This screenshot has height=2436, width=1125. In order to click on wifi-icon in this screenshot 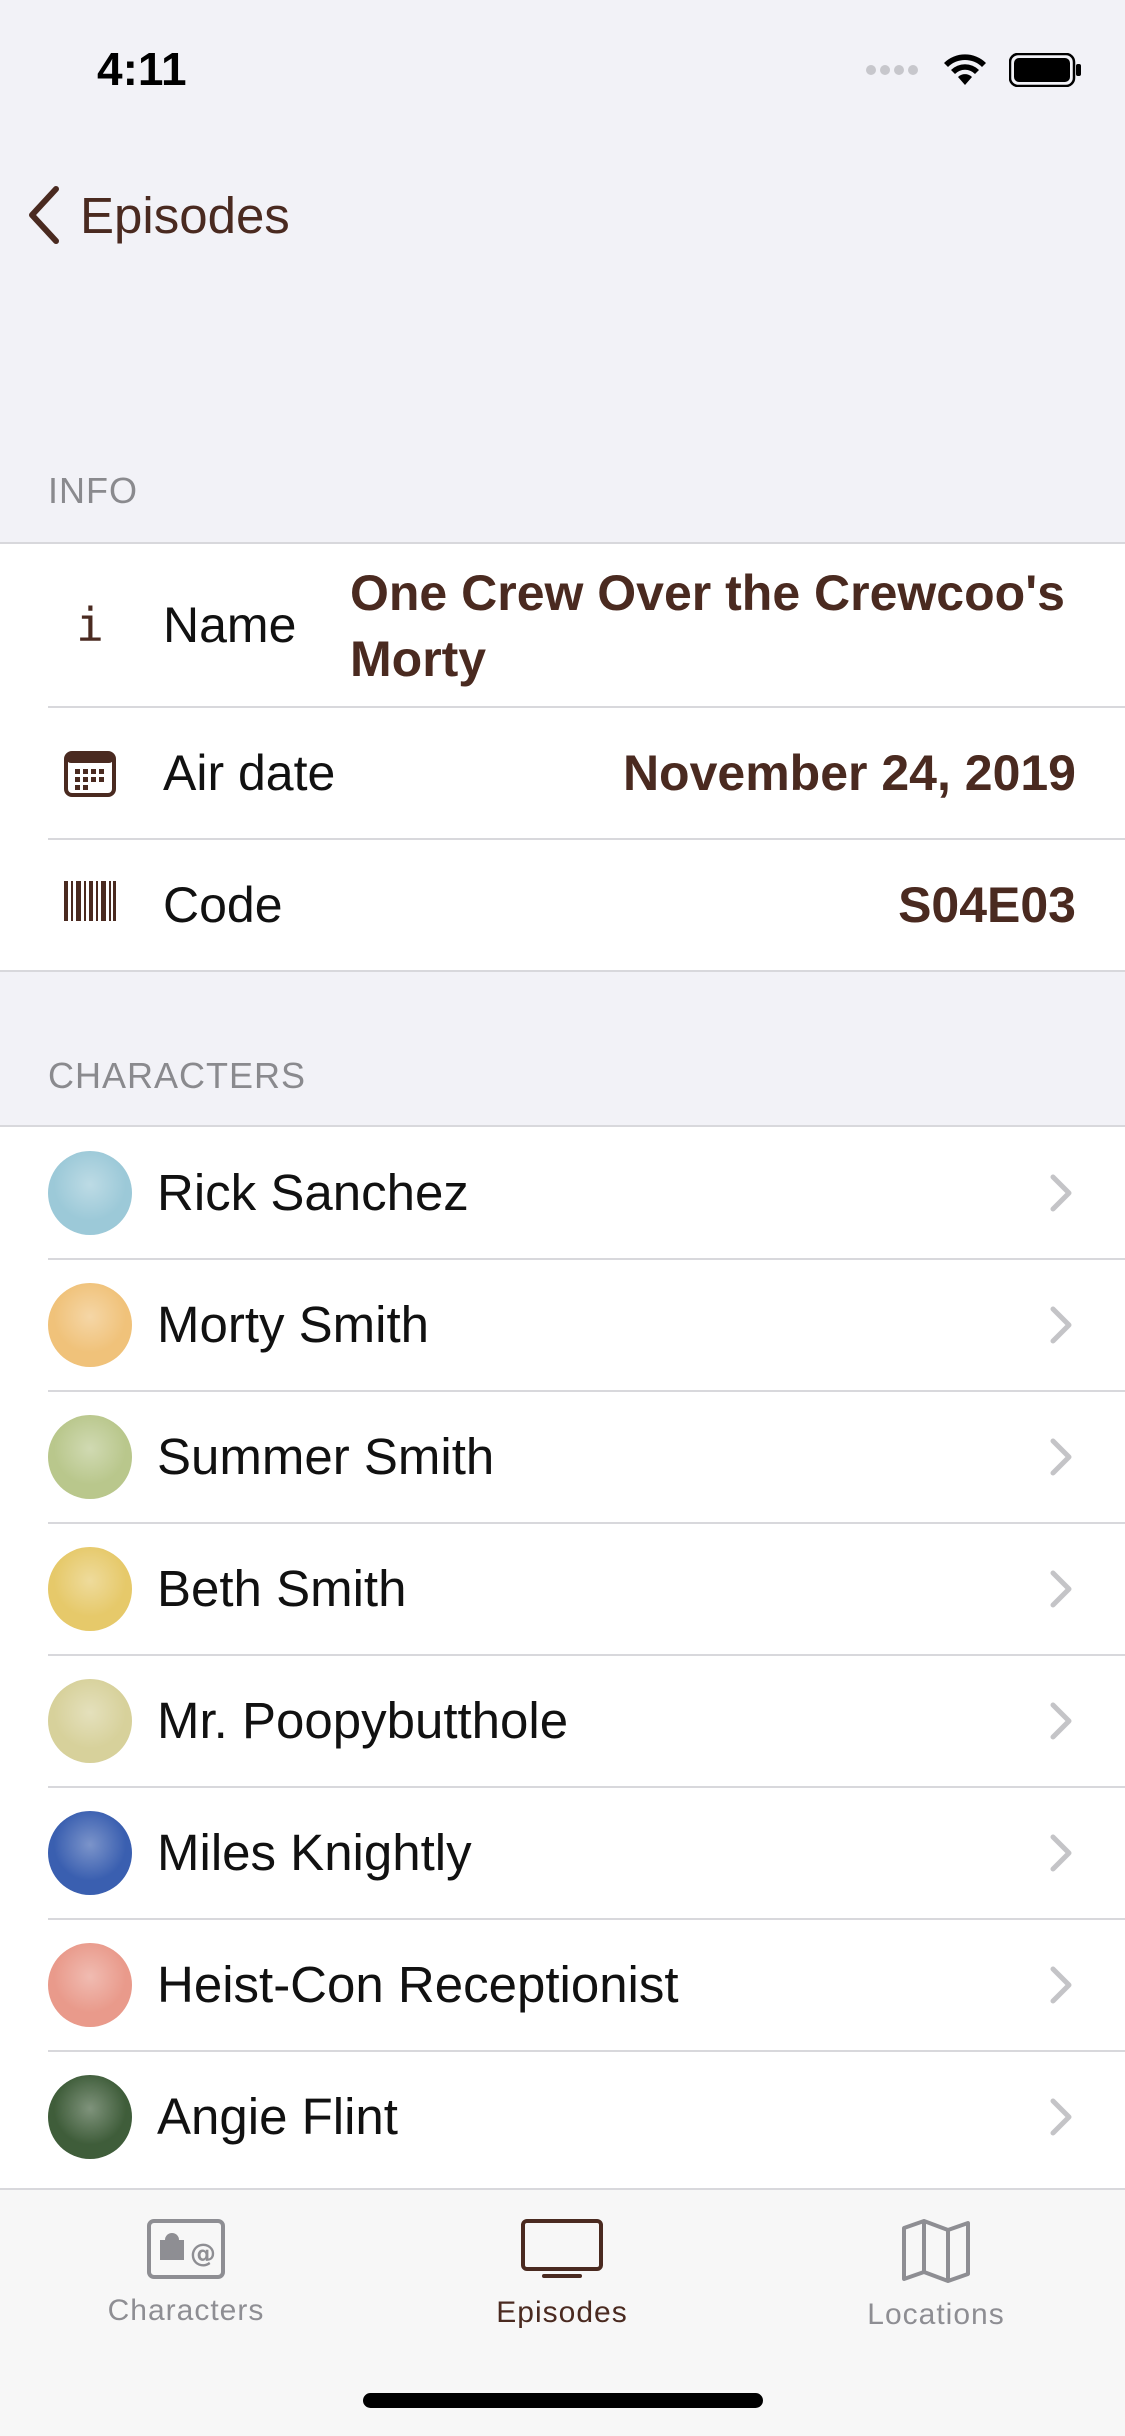, I will do `click(965, 69)`.